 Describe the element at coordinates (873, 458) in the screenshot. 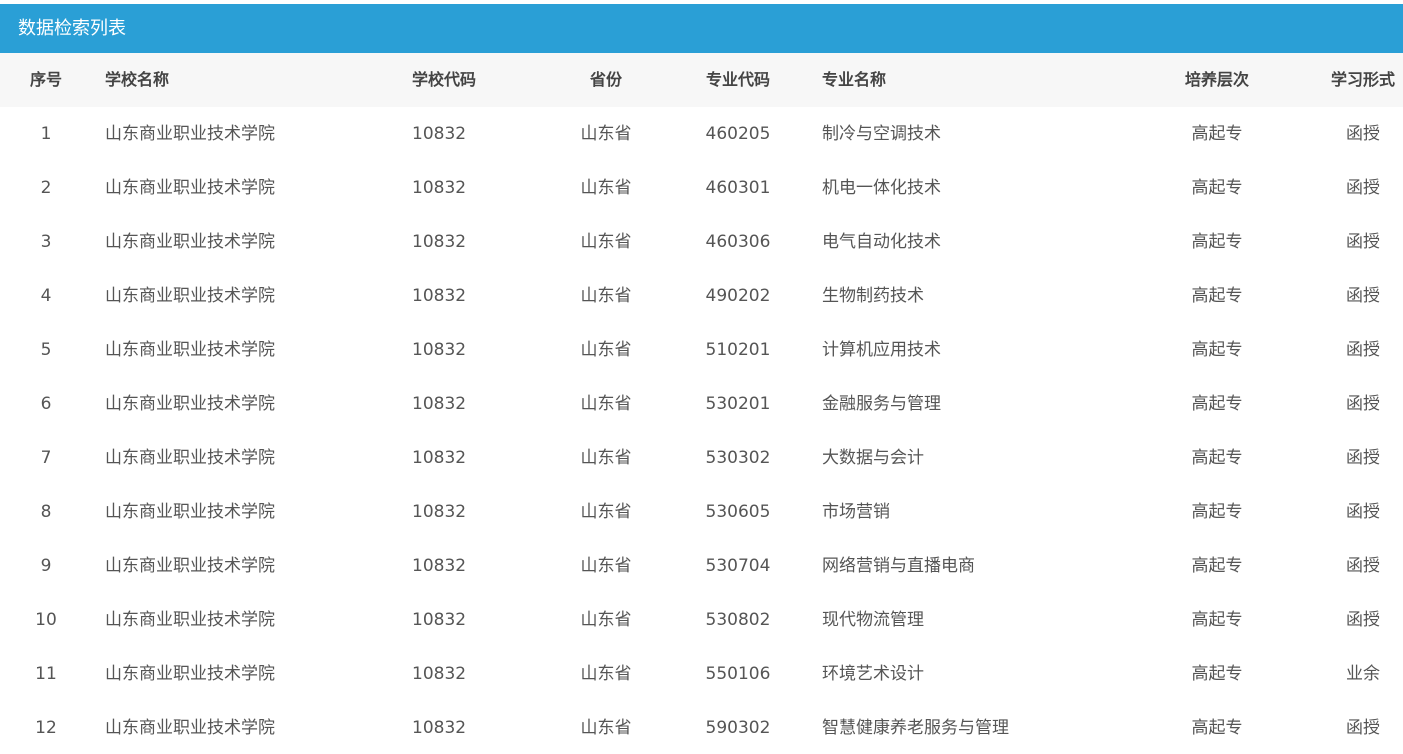

I see `cell-major-name: 大数据与会计` at that location.